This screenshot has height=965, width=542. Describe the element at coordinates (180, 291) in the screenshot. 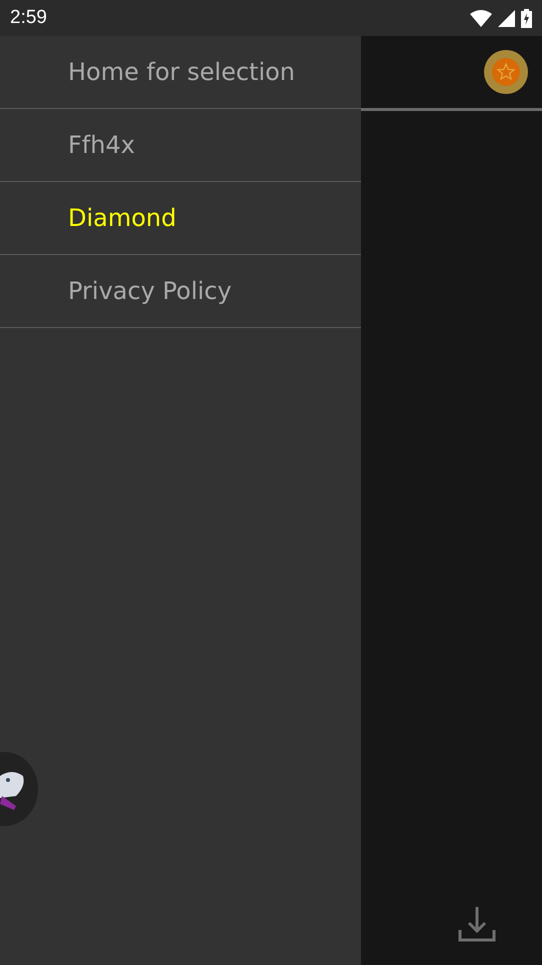

I see `drawer-item: Privacy Policy` at that location.